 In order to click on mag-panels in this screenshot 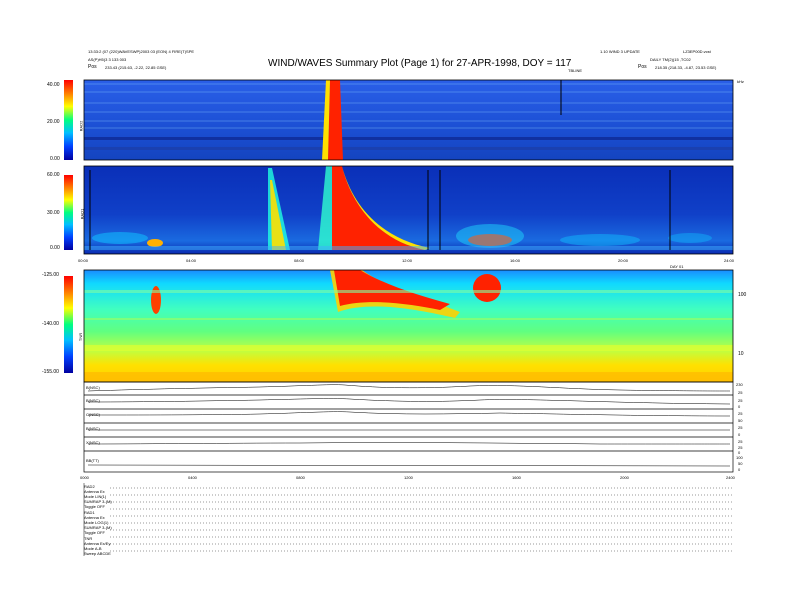, I will do `click(408, 427)`.